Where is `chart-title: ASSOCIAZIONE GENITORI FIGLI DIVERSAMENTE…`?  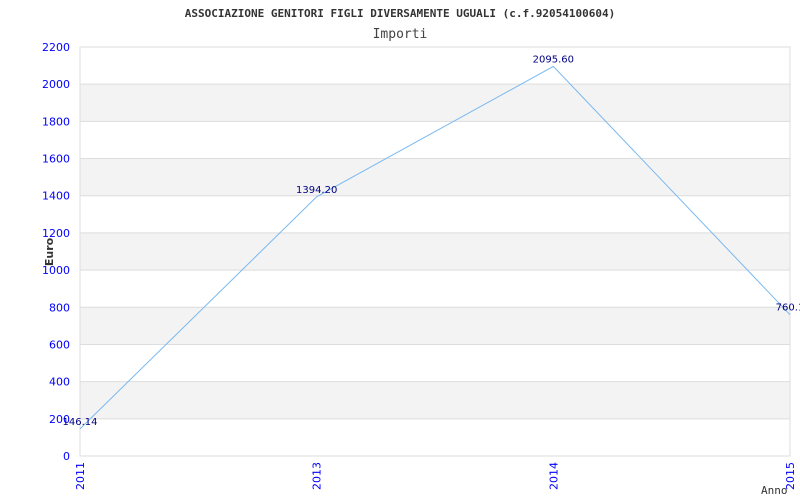
chart-title: ASSOCIAZIONE GENITORI FIGLI DIVERSAMENTE… is located at coordinates (400, 13).